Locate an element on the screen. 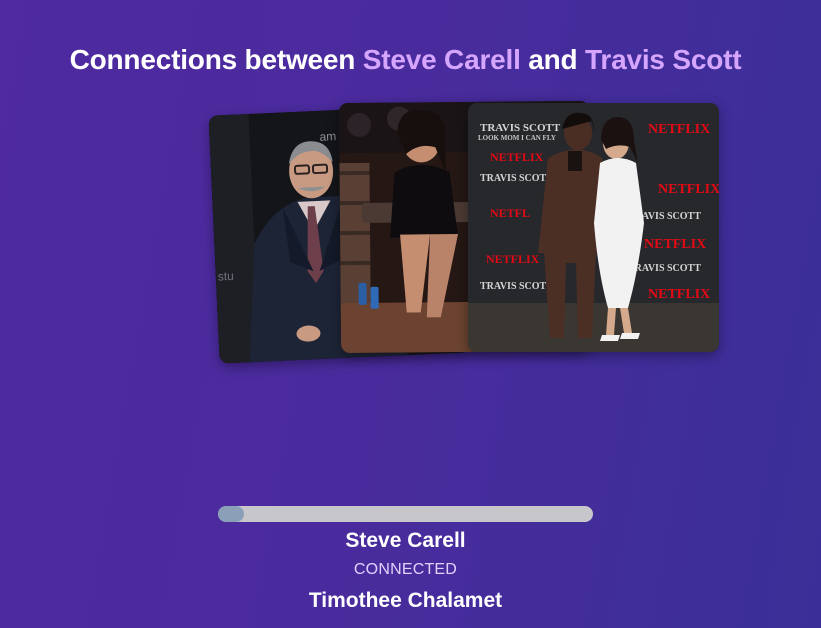 The height and width of the screenshot is (628, 821). progress-fill is located at coordinates (231, 514).